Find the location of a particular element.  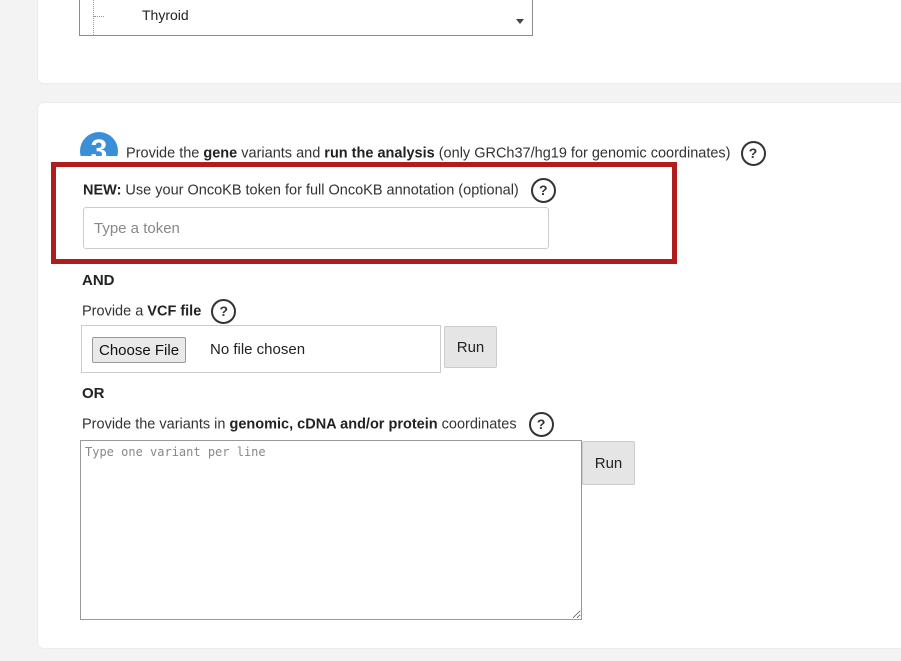

highlight-box is located at coordinates (364, 213).